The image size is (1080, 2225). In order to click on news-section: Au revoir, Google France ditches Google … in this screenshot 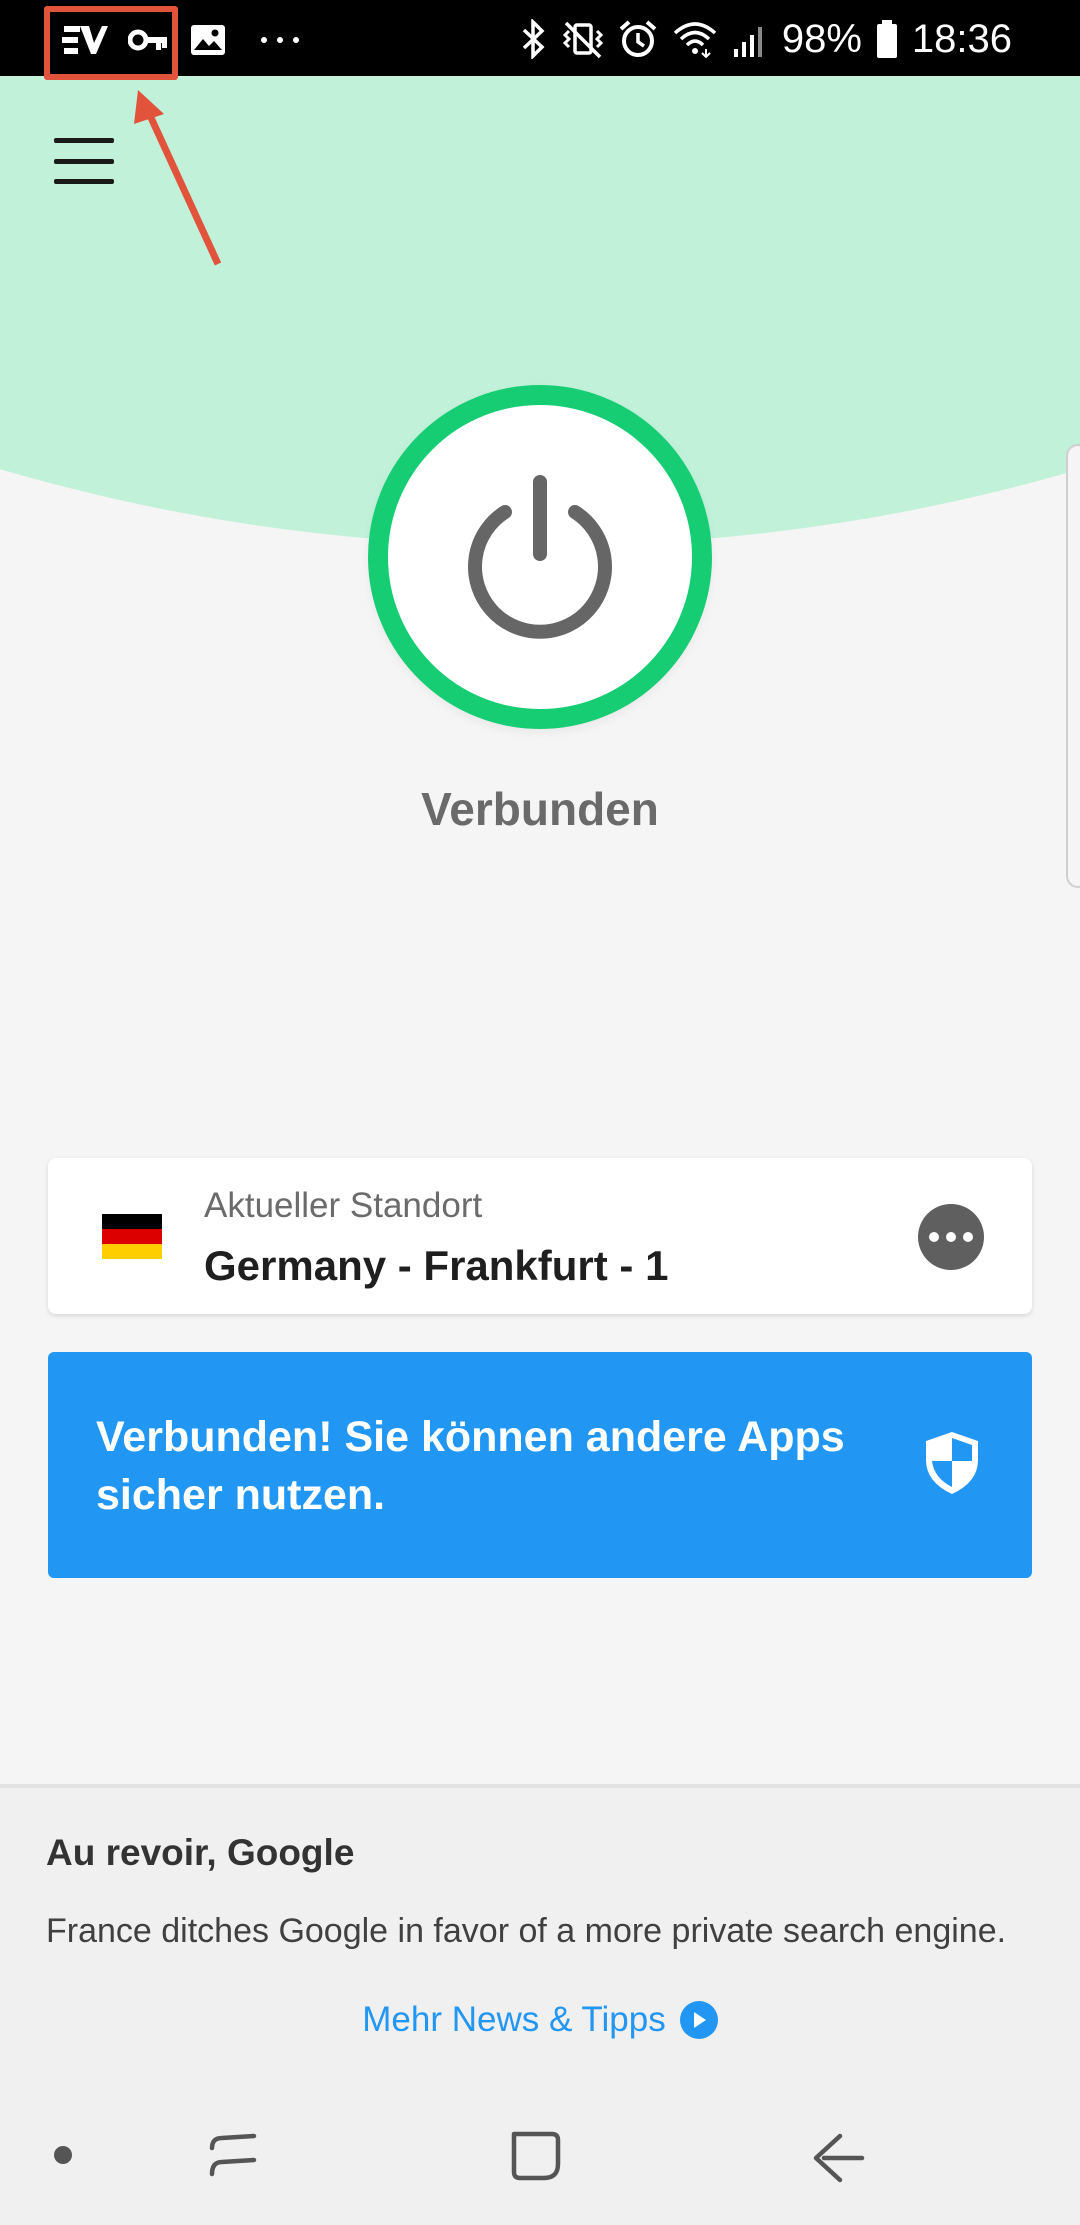, I will do `click(540, 1938)`.